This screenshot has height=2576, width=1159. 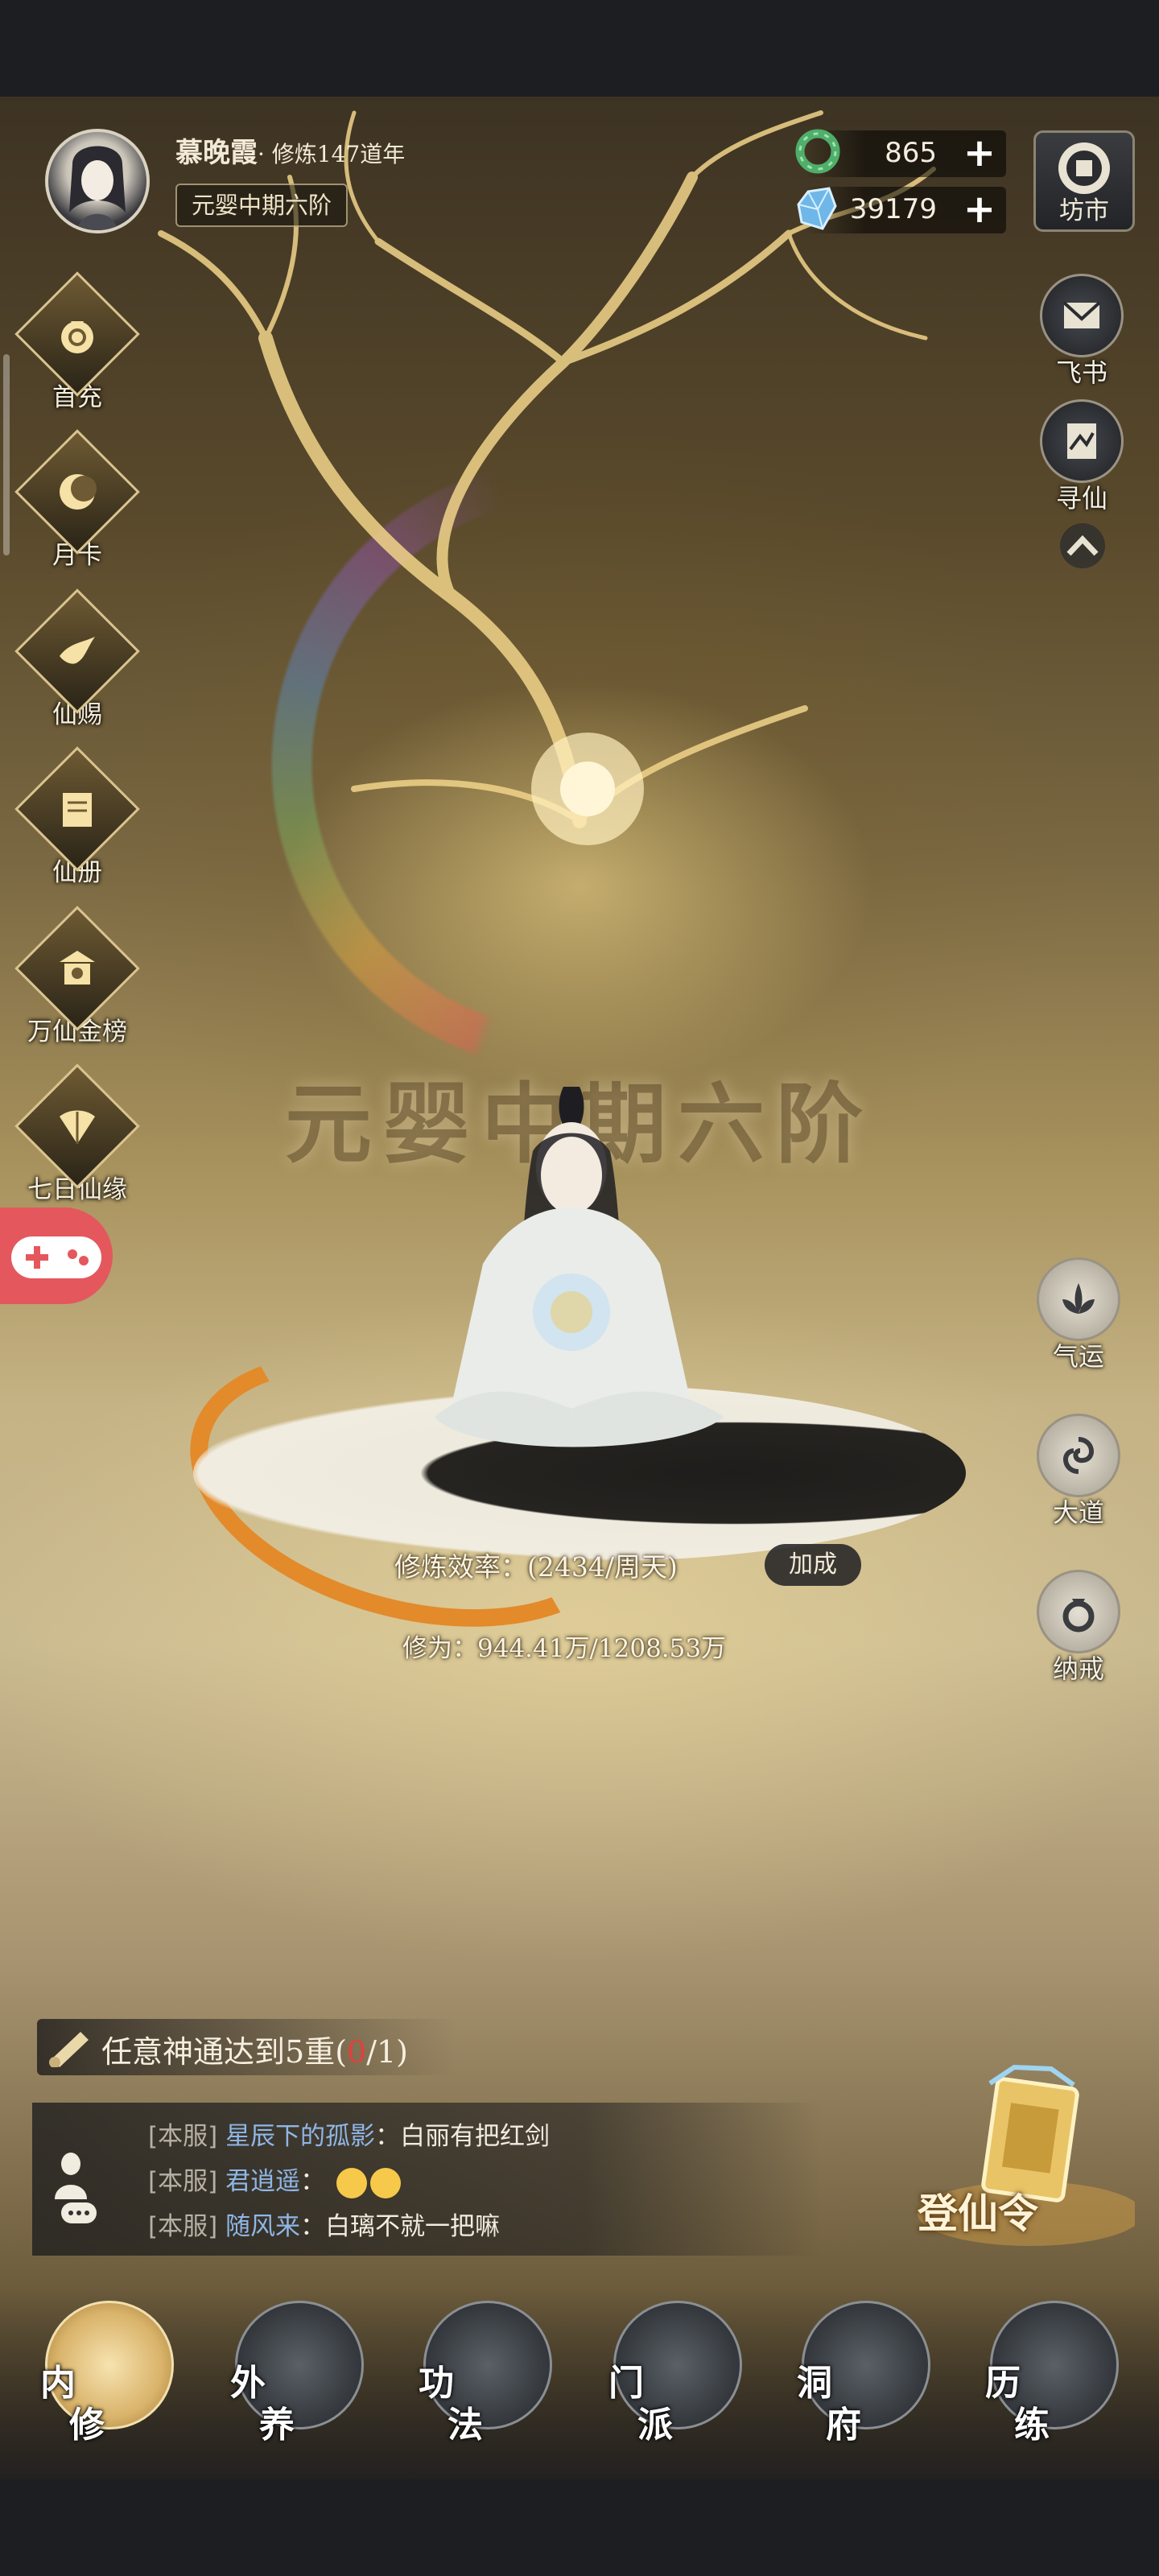 I want to click on dao-button: 大道, so click(x=1078, y=1472).